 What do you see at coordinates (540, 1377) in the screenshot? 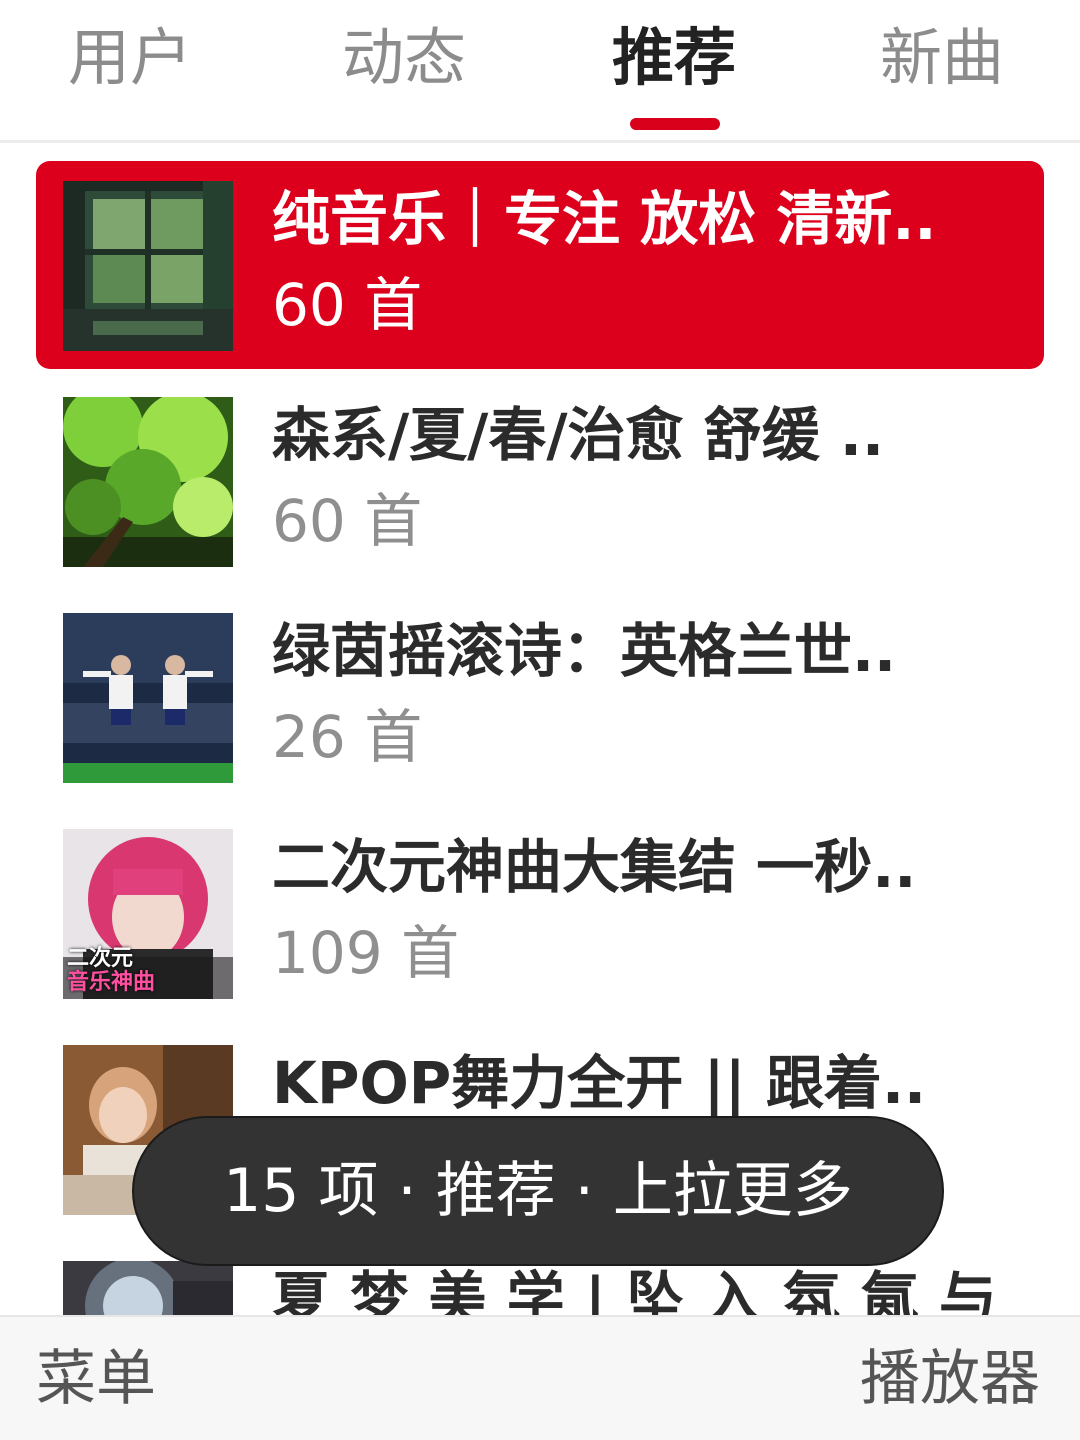
I see `softkey-bar: 菜单 播放器` at bounding box center [540, 1377].